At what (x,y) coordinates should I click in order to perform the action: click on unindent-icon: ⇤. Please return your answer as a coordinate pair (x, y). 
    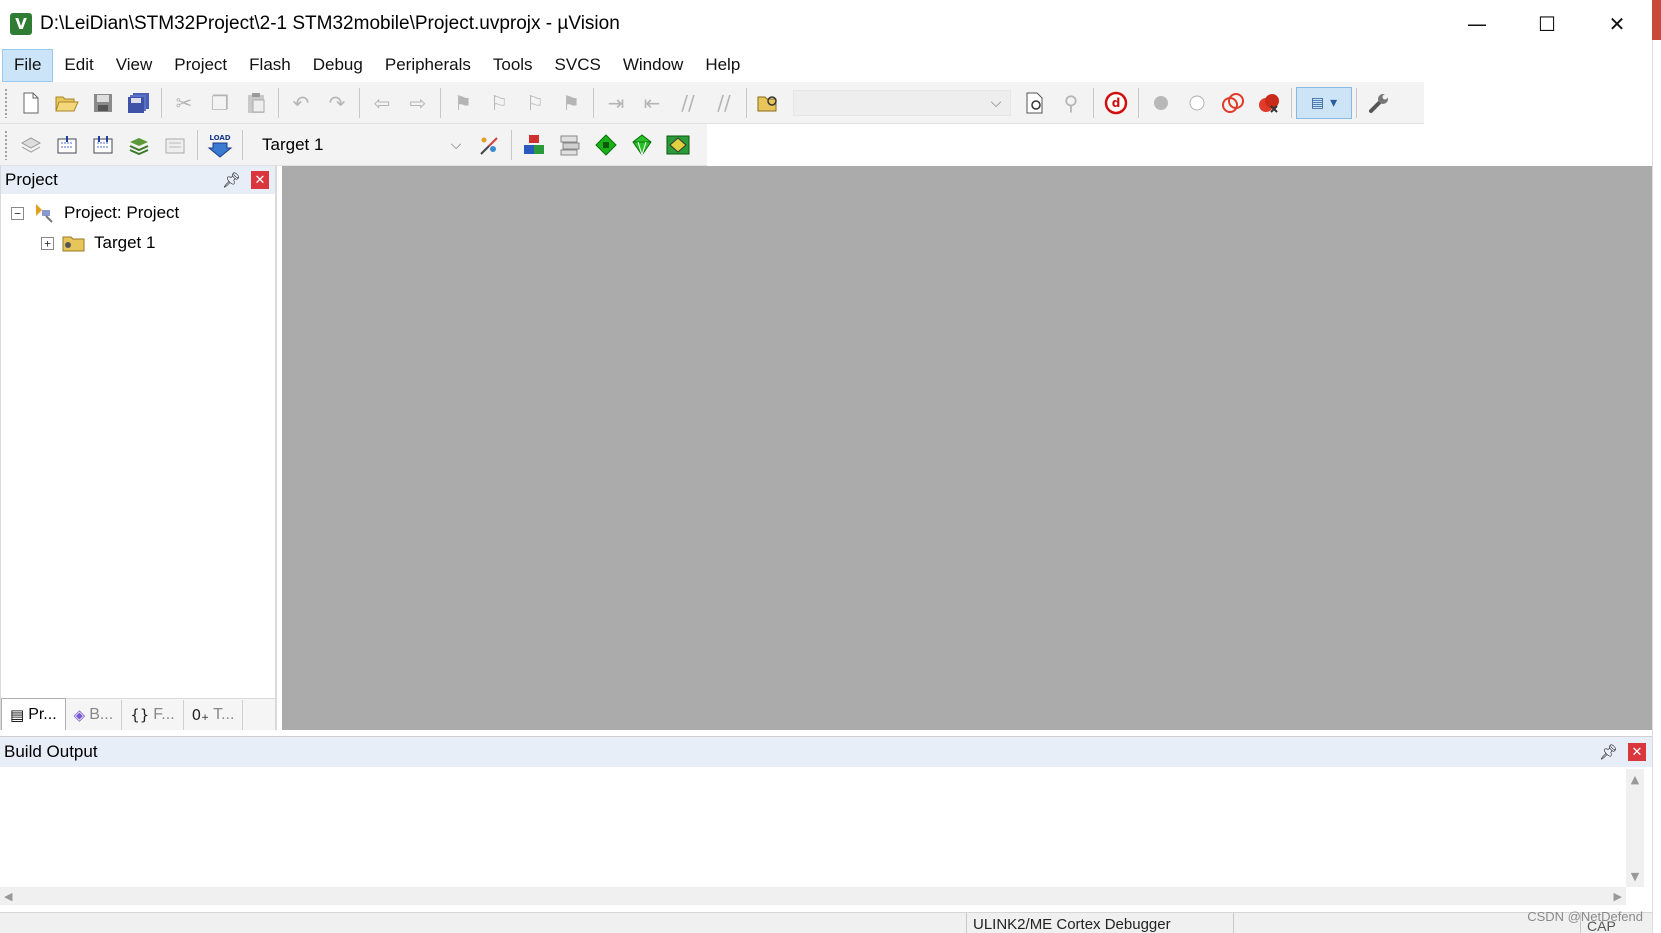
    Looking at the image, I should click on (652, 103).